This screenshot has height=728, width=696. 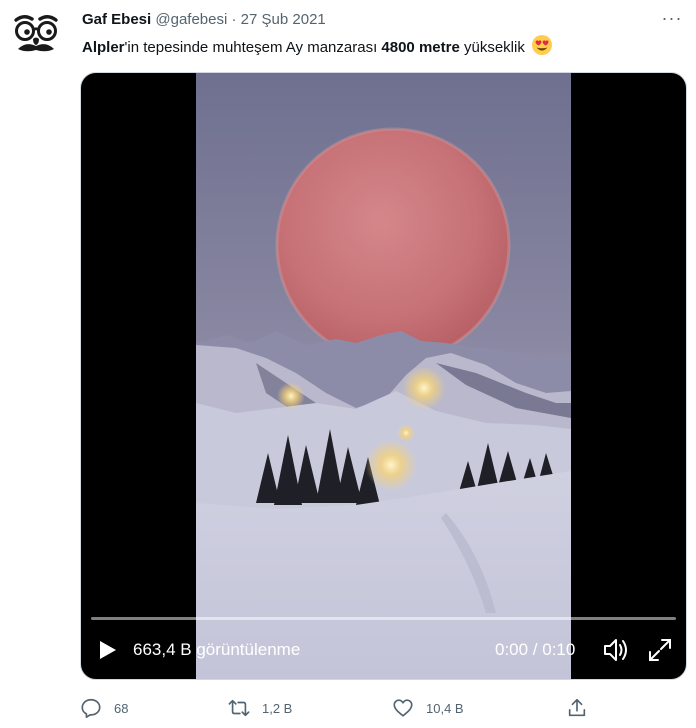 I want to click on more-options-icon: ···, so click(x=672, y=20).